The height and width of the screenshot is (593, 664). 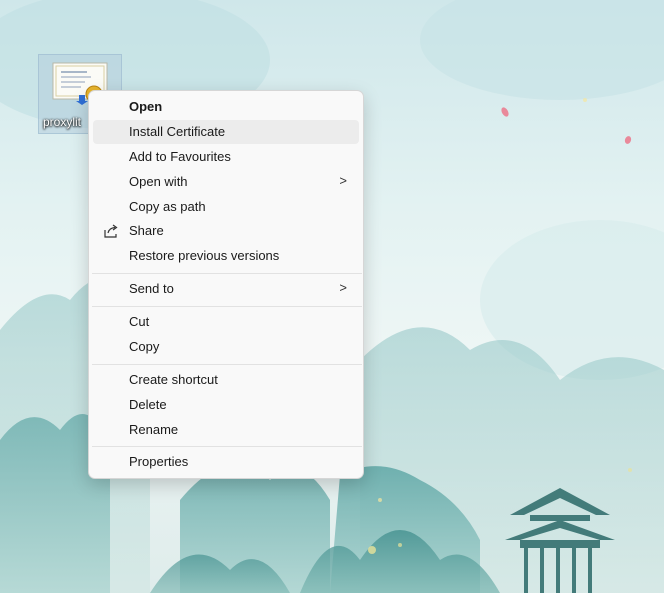 I want to click on menu-item-properties: Properties, so click(x=226, y=462).